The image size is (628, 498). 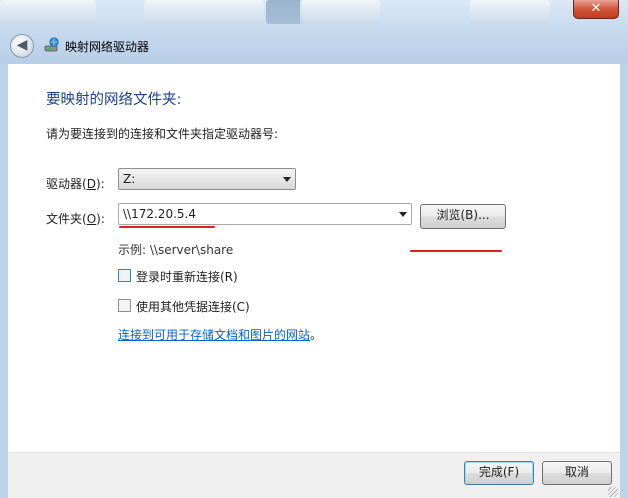 I want to click on drive-value: Z:, so click(x=129, y=179).